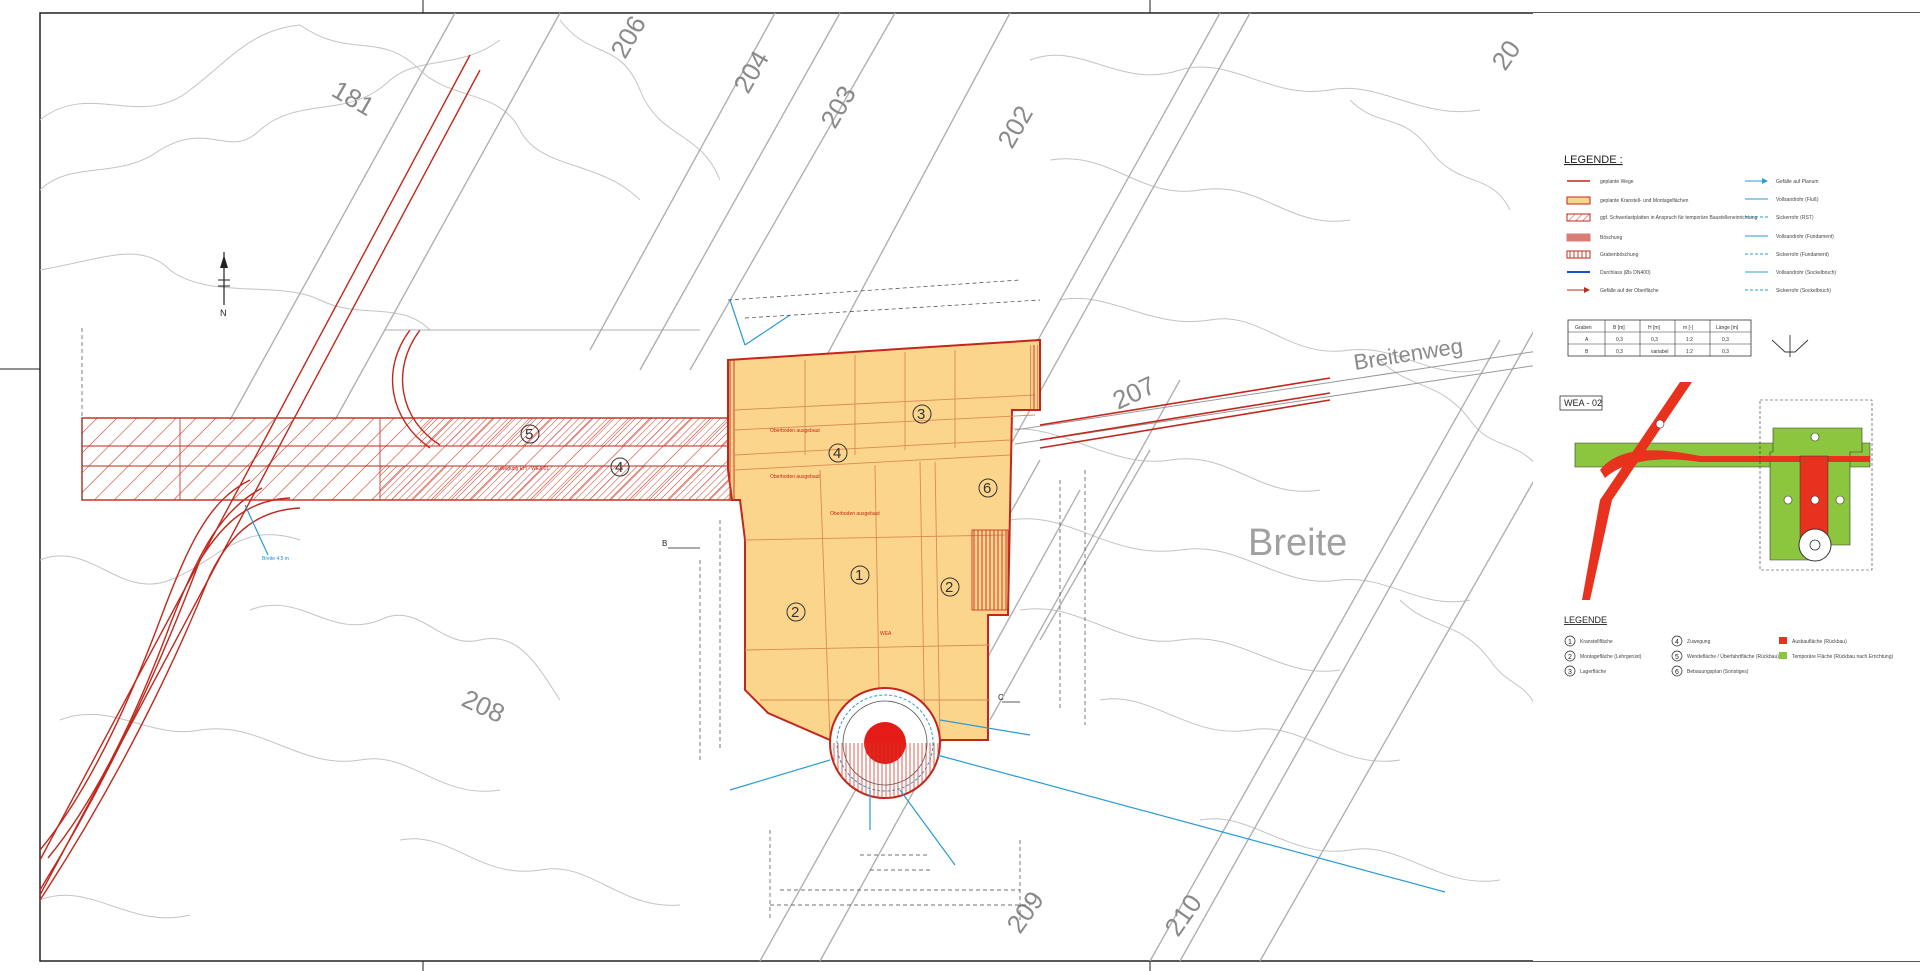  I want to click on street-label: Breitenweg, so click(1408, 354).